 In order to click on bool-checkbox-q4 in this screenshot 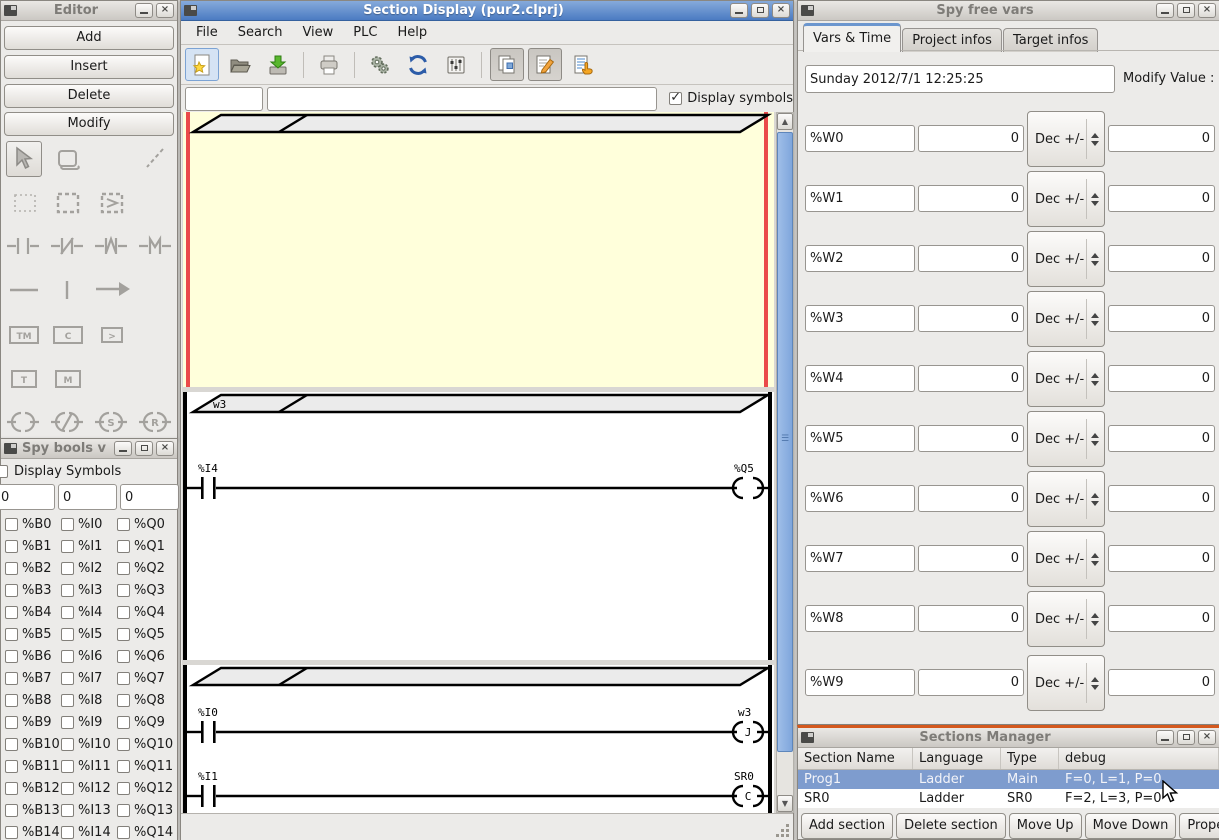, I will do `click(123, 612)`.